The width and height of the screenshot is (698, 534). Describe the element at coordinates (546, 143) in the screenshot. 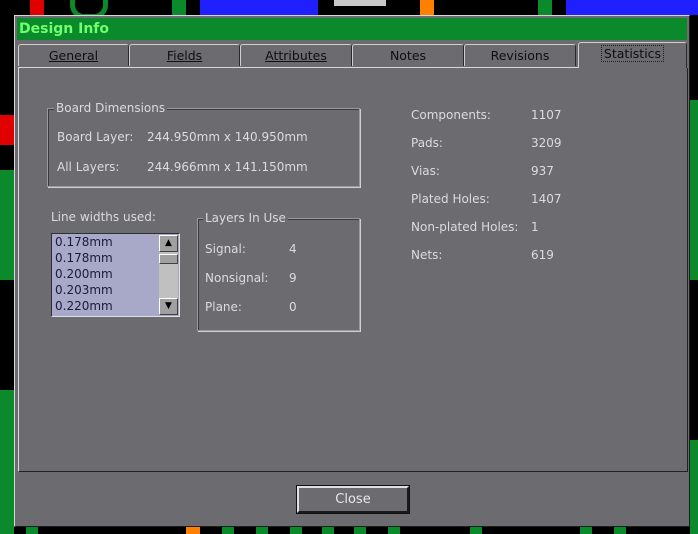

I see `stat-pads-value: 3209` at that location.